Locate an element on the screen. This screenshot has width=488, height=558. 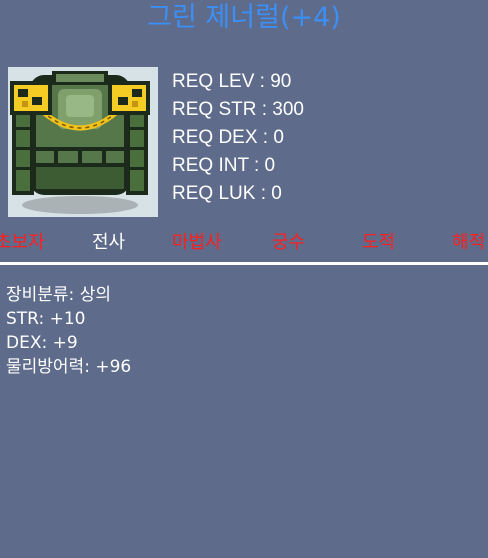
req-str: REQ STR : 300 is located at coordinates (238, 109).